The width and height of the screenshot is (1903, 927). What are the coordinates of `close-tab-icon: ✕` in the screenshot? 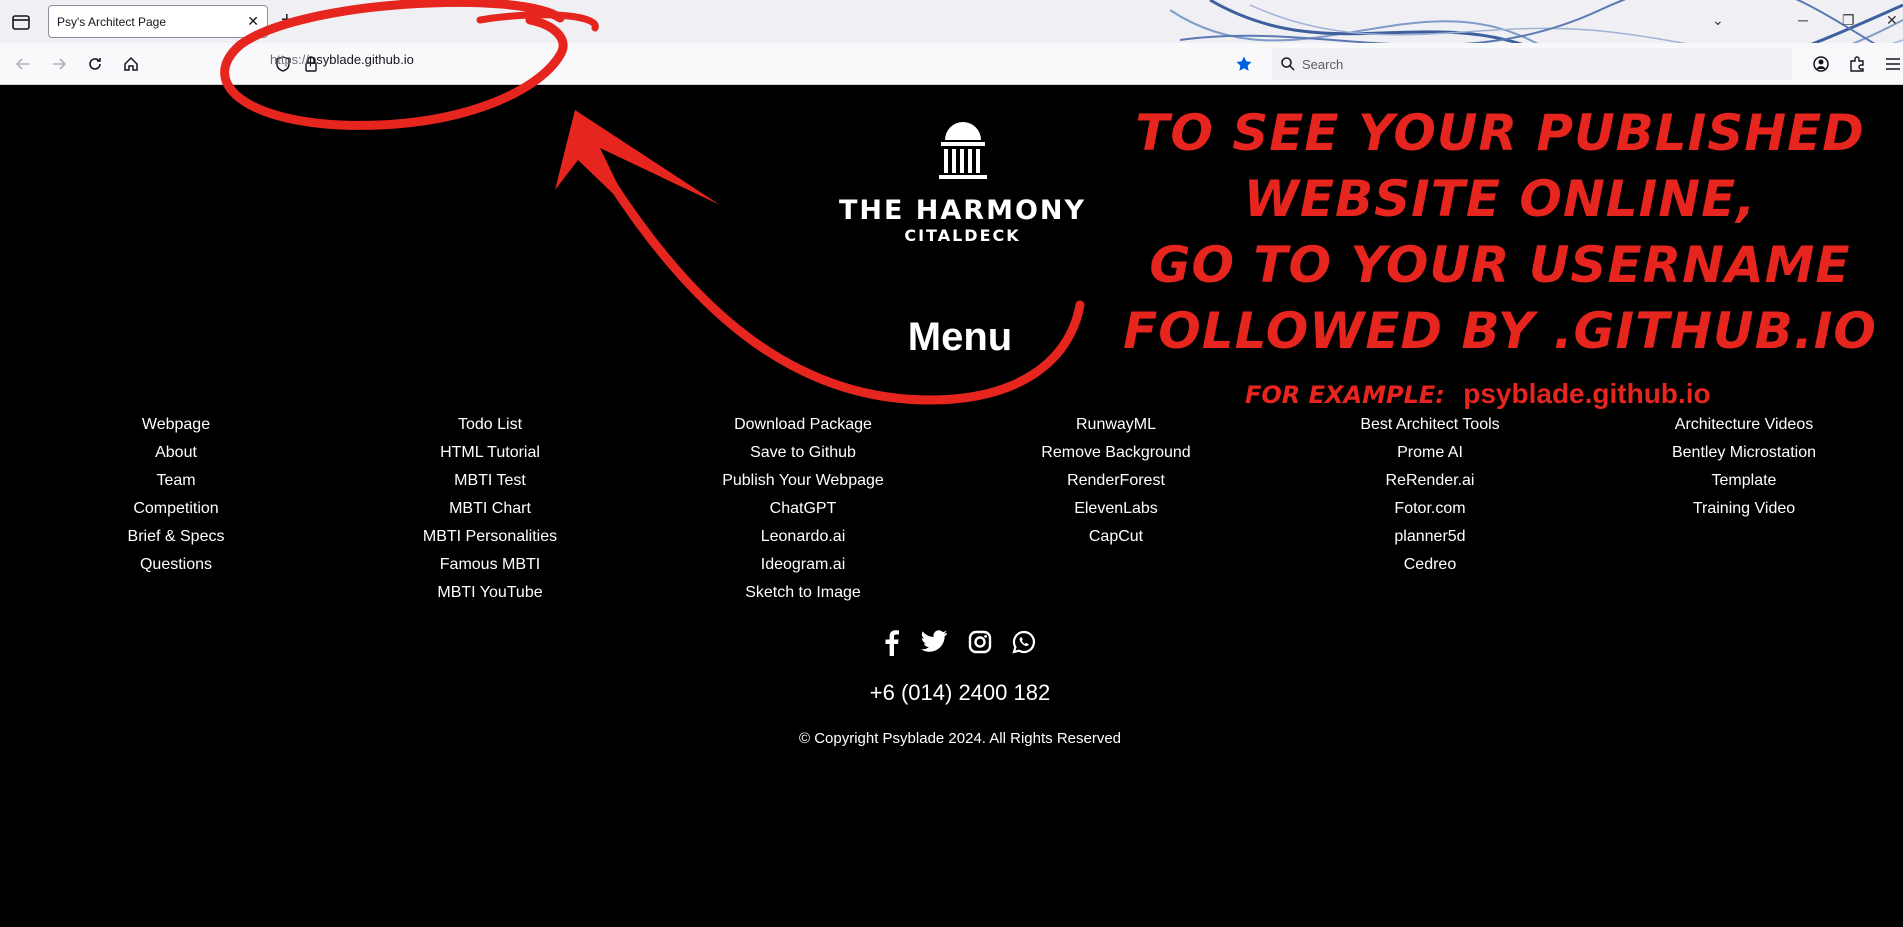 It's located at (253, 21).